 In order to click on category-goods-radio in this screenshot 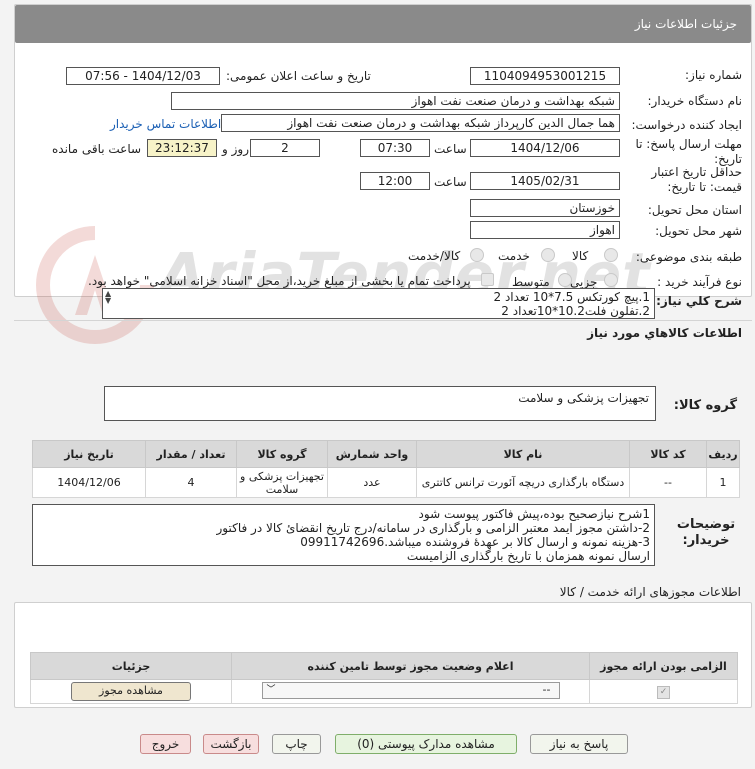, I will do `click(611, 255)`.